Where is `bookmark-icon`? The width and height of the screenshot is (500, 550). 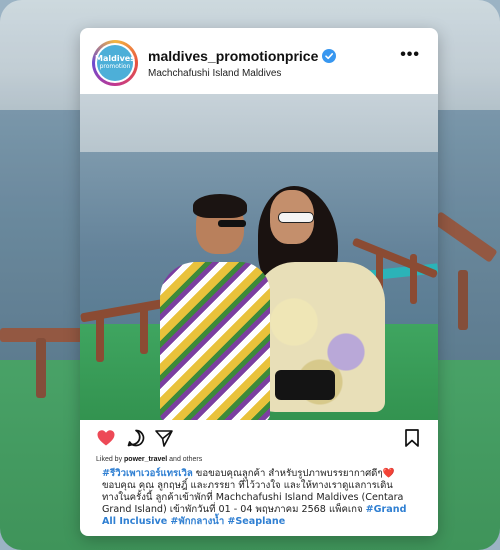 bookmark-icon is located at coordinates (412, 438).